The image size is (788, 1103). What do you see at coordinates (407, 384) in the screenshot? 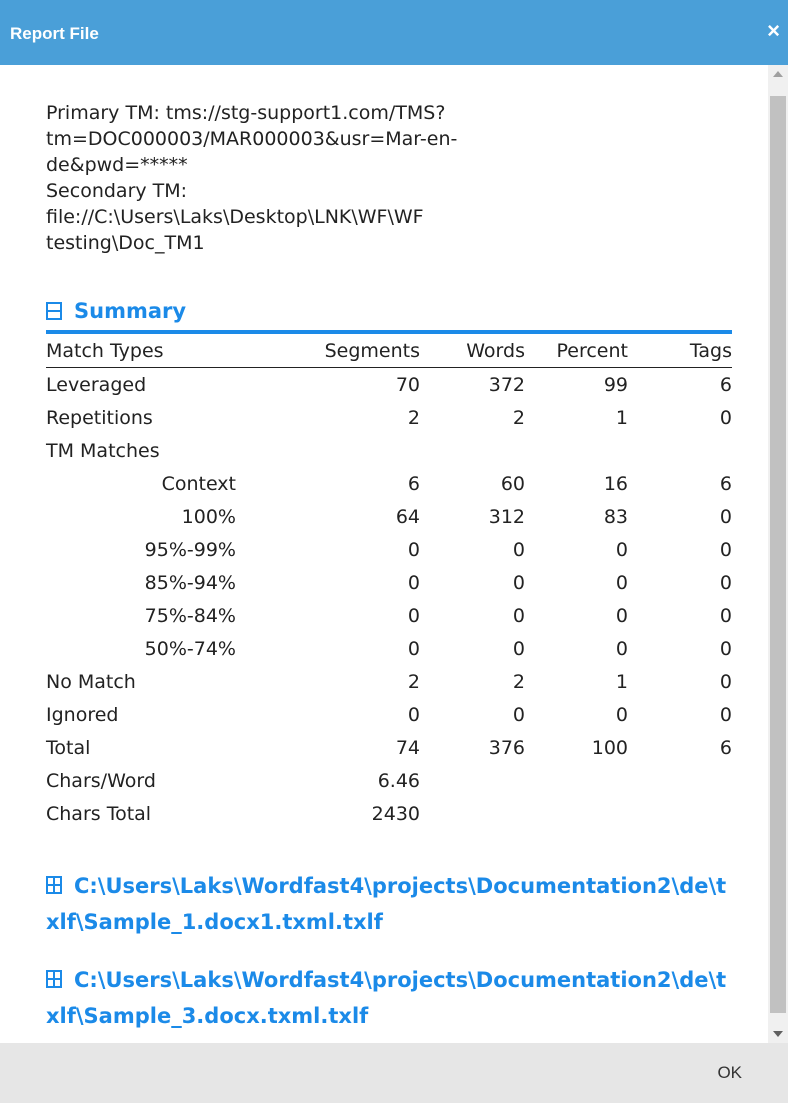
I see `segments-cell: 70` at bounding box center [407, 384].